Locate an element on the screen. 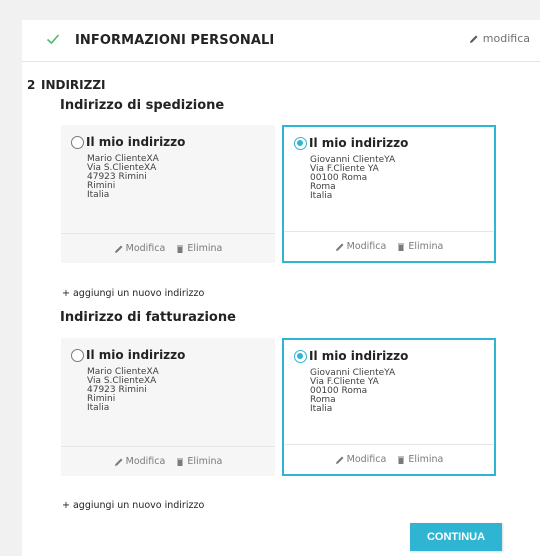 The width and height of the screenshot is (540, 556). edit-personal-info-label: modifica is located at coordinates (506, 38).